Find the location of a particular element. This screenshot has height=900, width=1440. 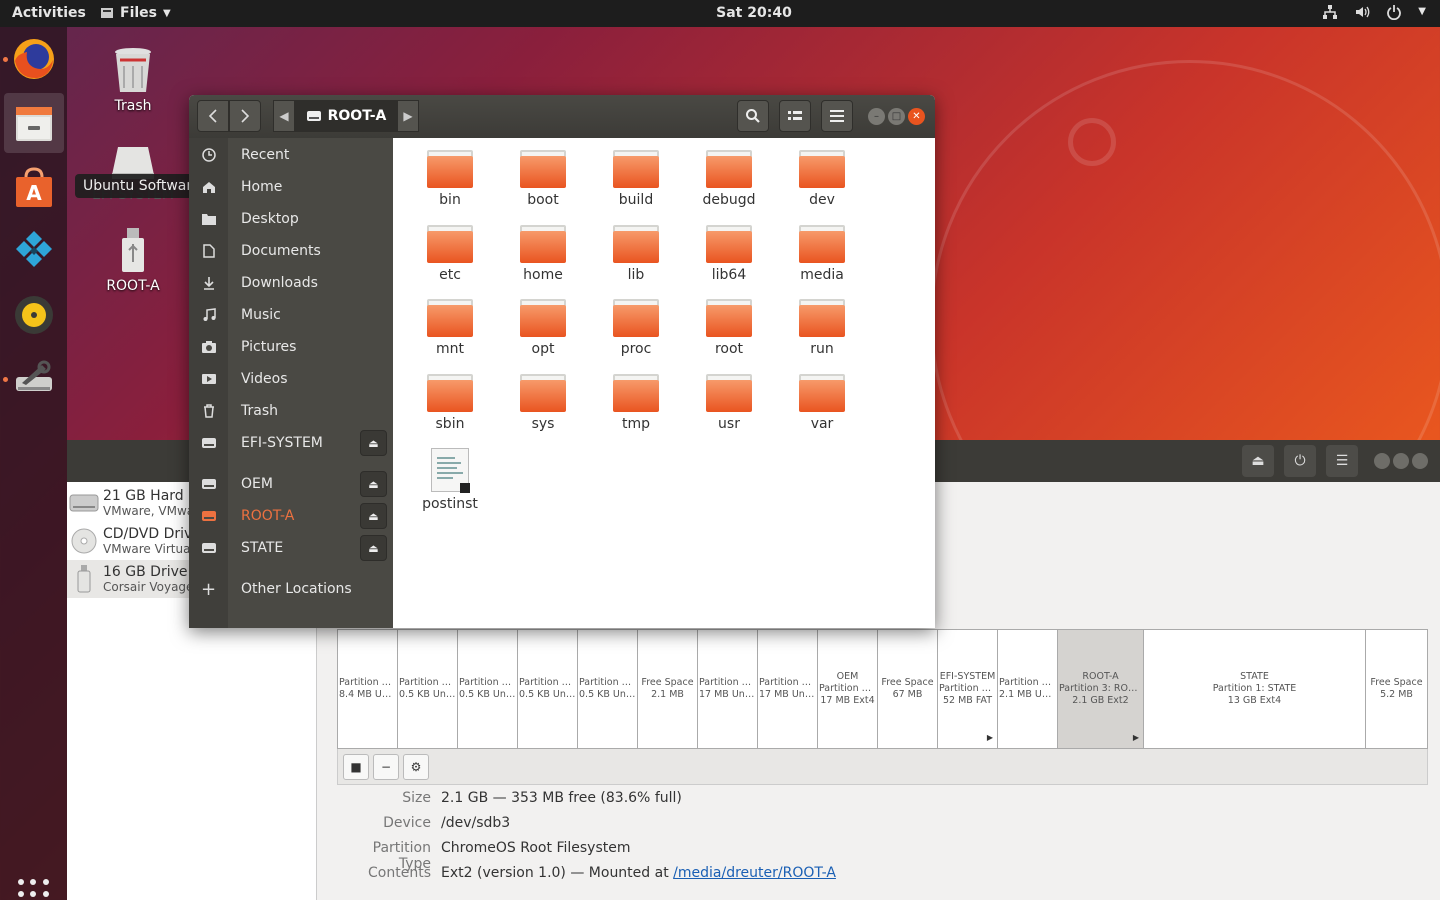

minimize-button is located at coordinates (1382, 461).